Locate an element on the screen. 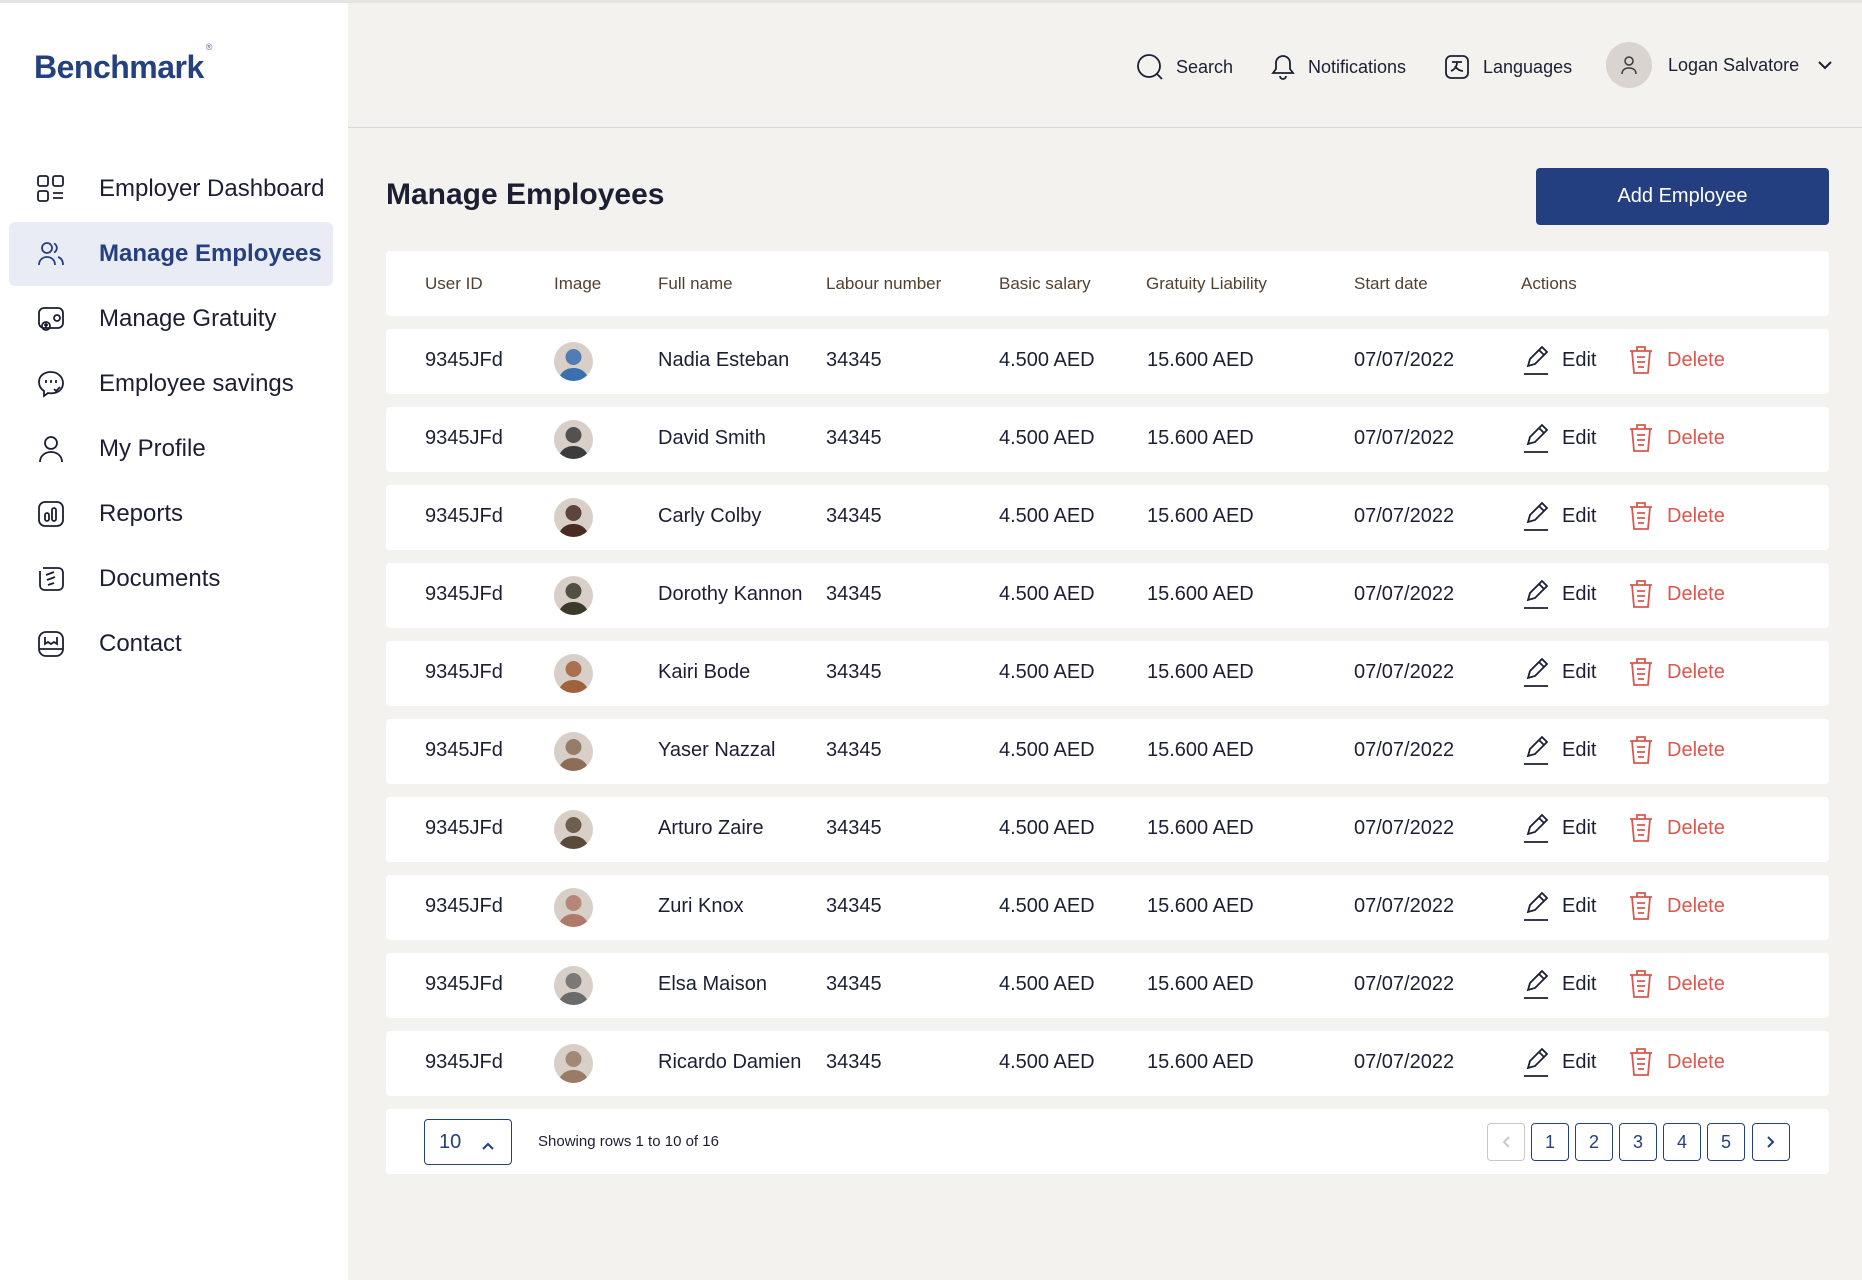 This screenshot has height=1280, width=1862. prev-page-button is located at coordinates (1506, 1142).